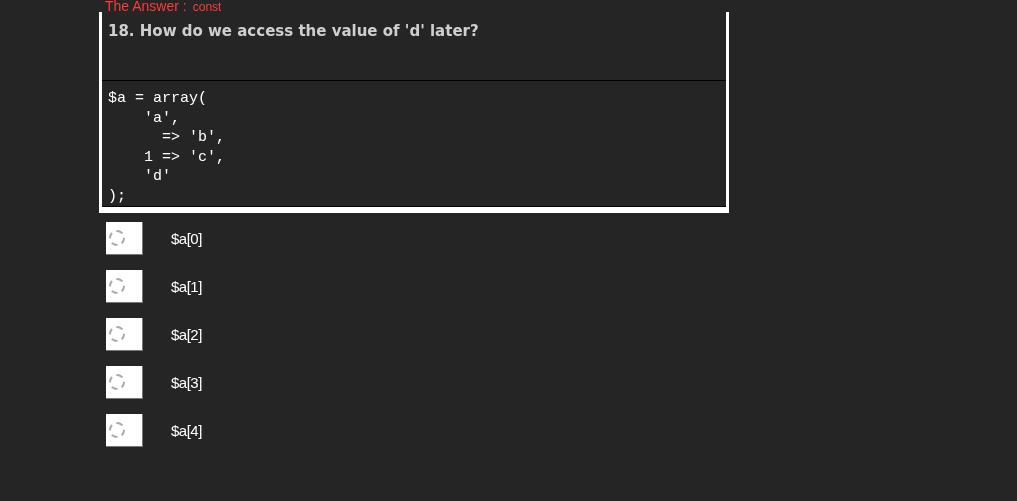 The height and width of the screenshot is (501, 1017). I want to click on answer-label: The Answer :, so click(146, 6).